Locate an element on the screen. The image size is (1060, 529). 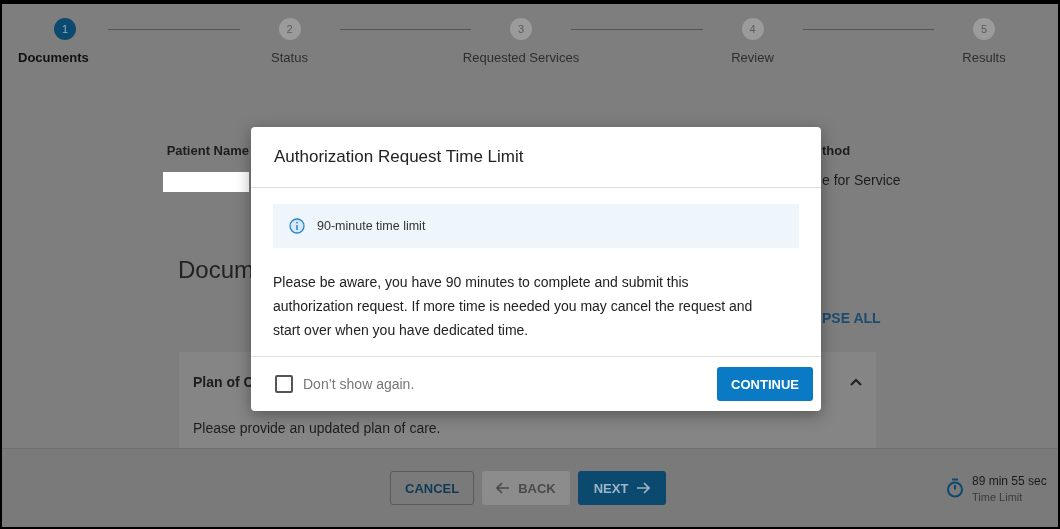
timer-label: Time Limit is located at coordinates (998, 496).